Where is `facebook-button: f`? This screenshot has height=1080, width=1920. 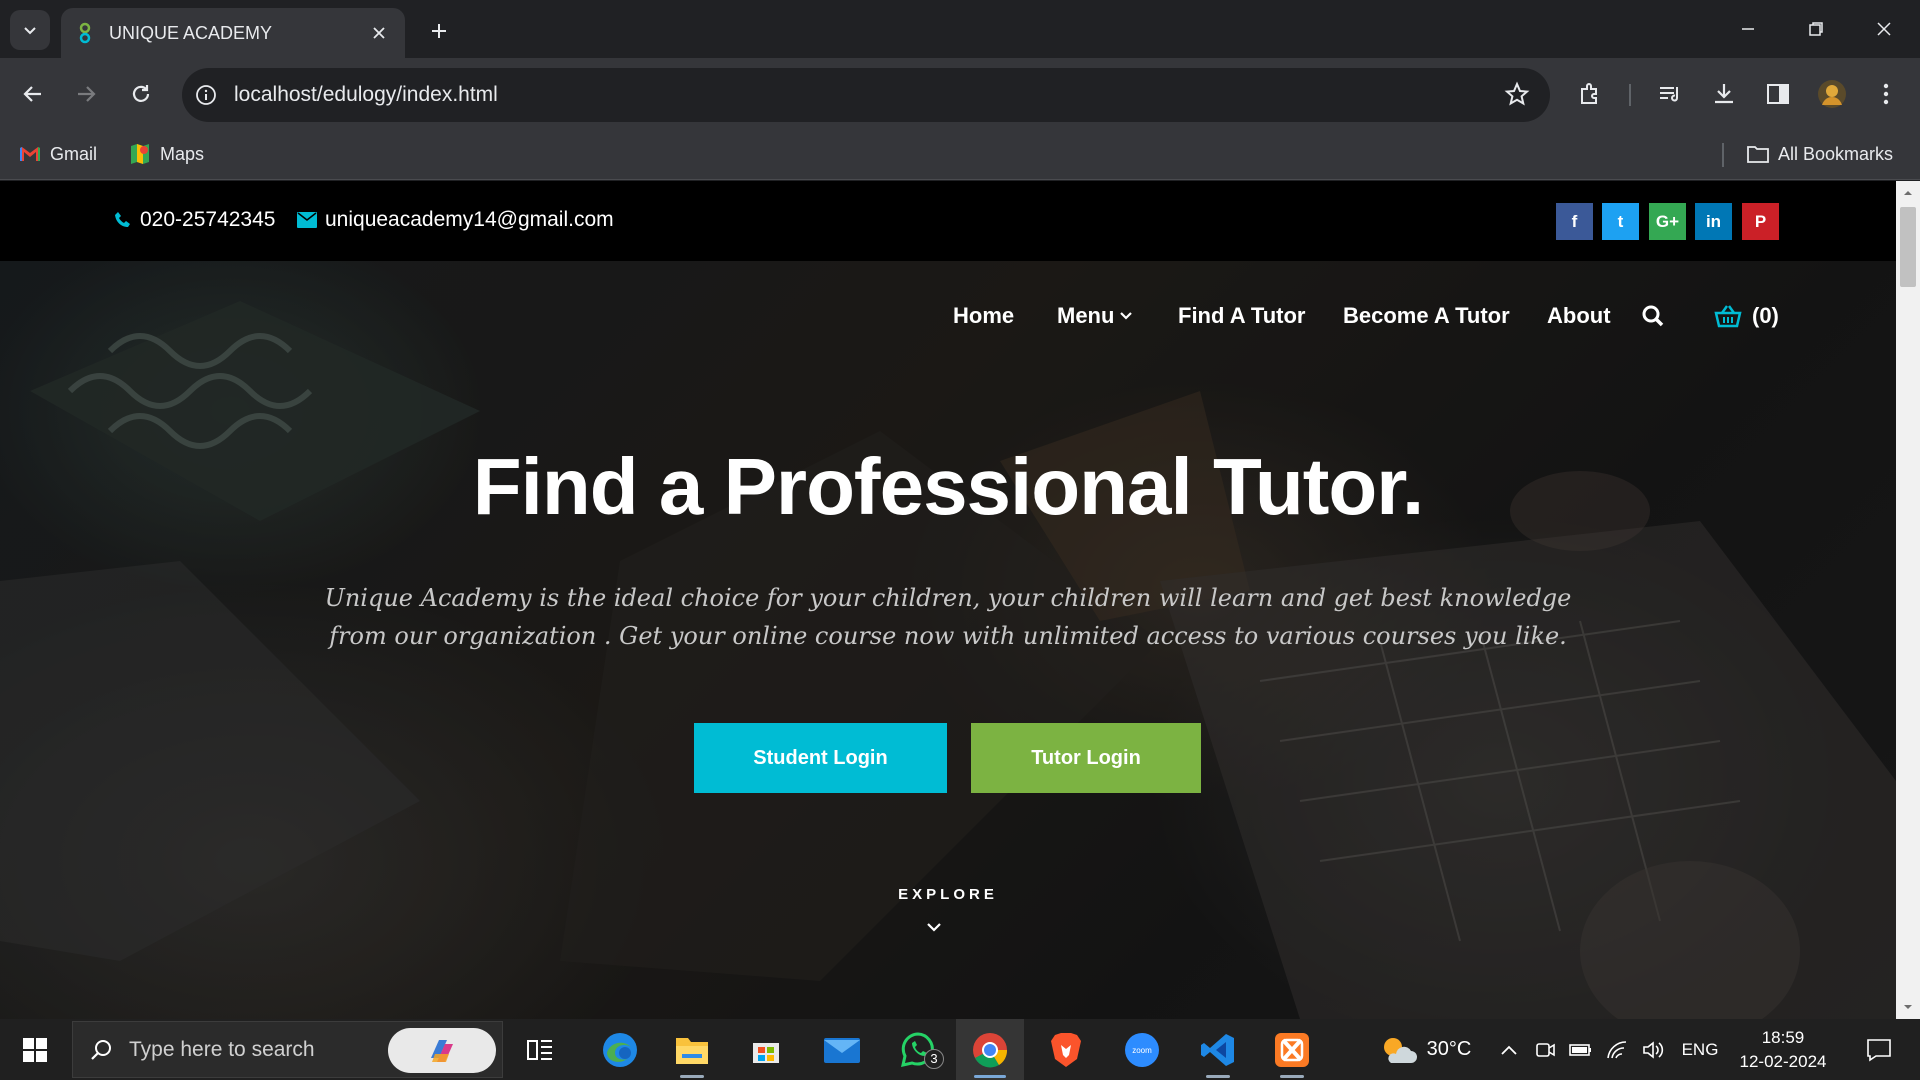
facebook-button: f is located at coordinates (1574, 221).